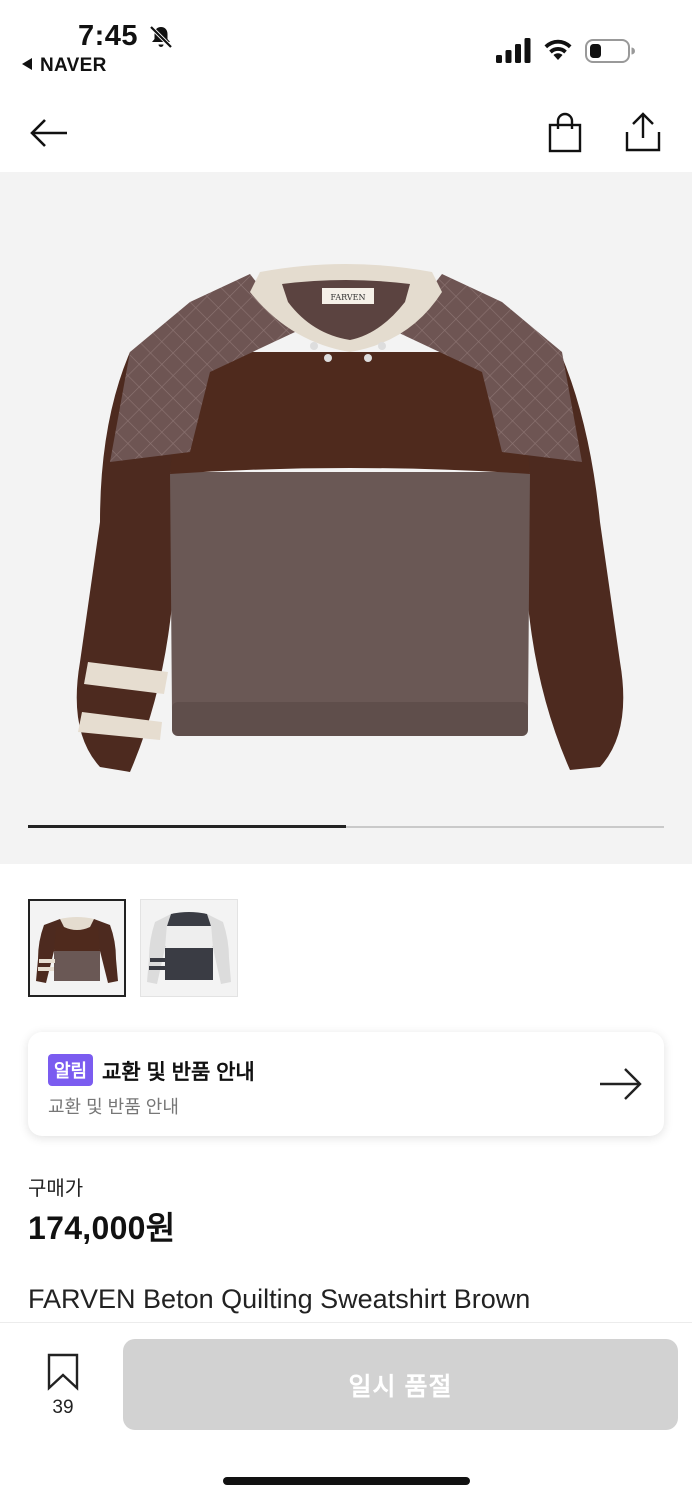  I want to click on bookmark-icon, so click(63, 1372).